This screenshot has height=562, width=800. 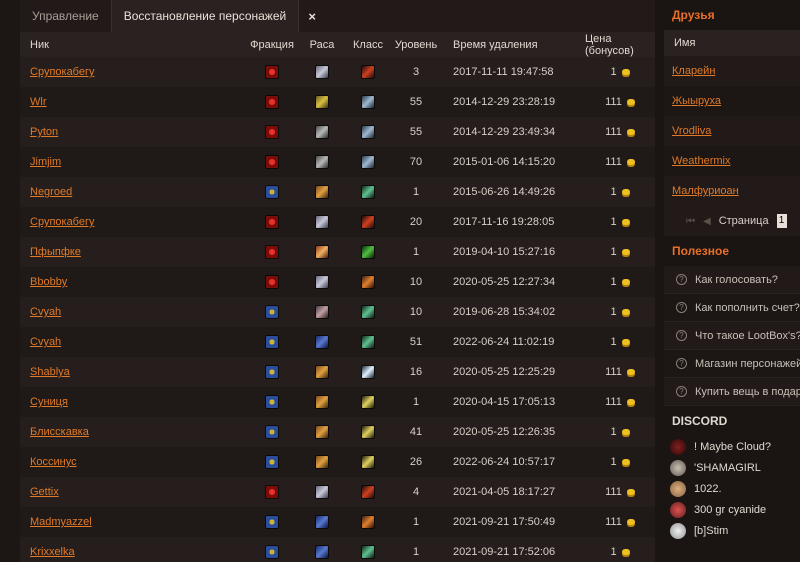 I want to click on character-name-link: Negroed, so click(x=51, y=192).